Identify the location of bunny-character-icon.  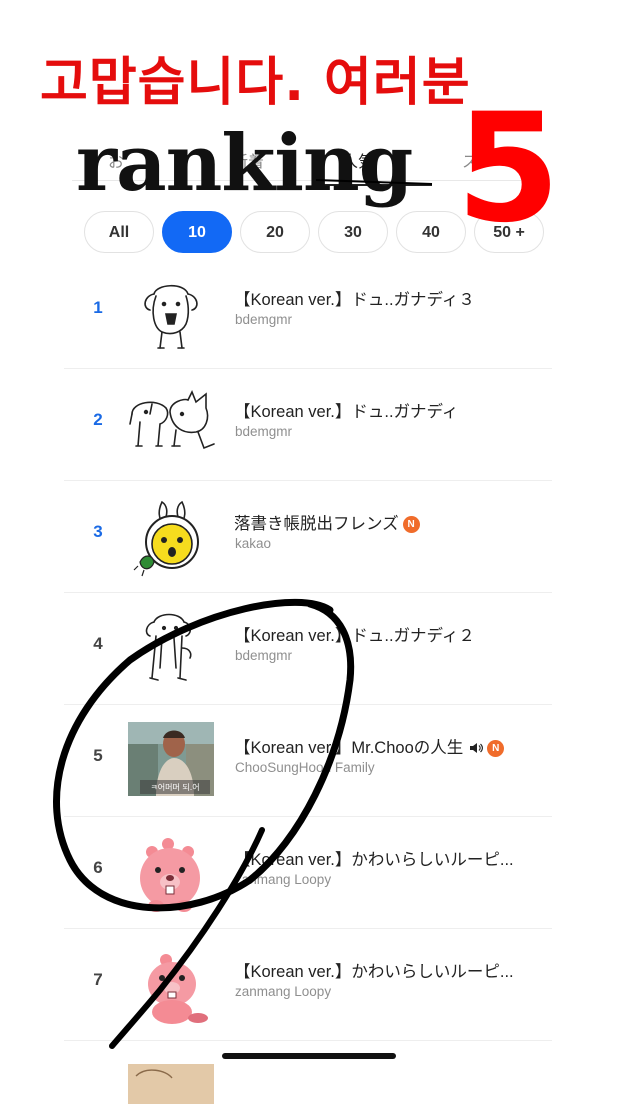
(166, 538).